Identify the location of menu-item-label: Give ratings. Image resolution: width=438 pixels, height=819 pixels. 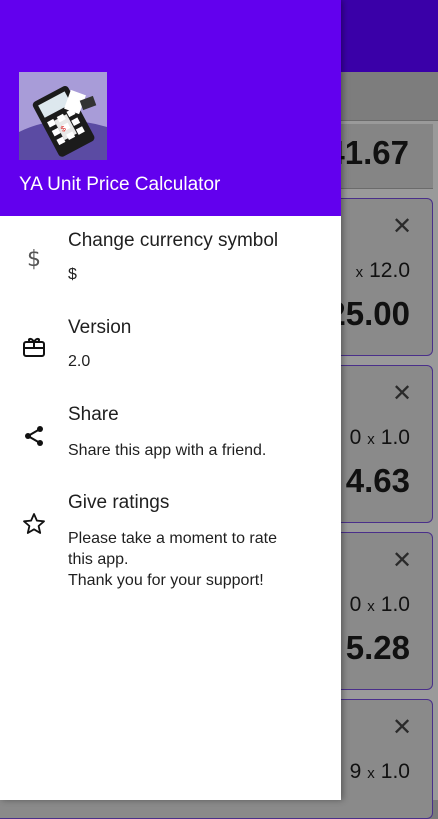
(119, 502).